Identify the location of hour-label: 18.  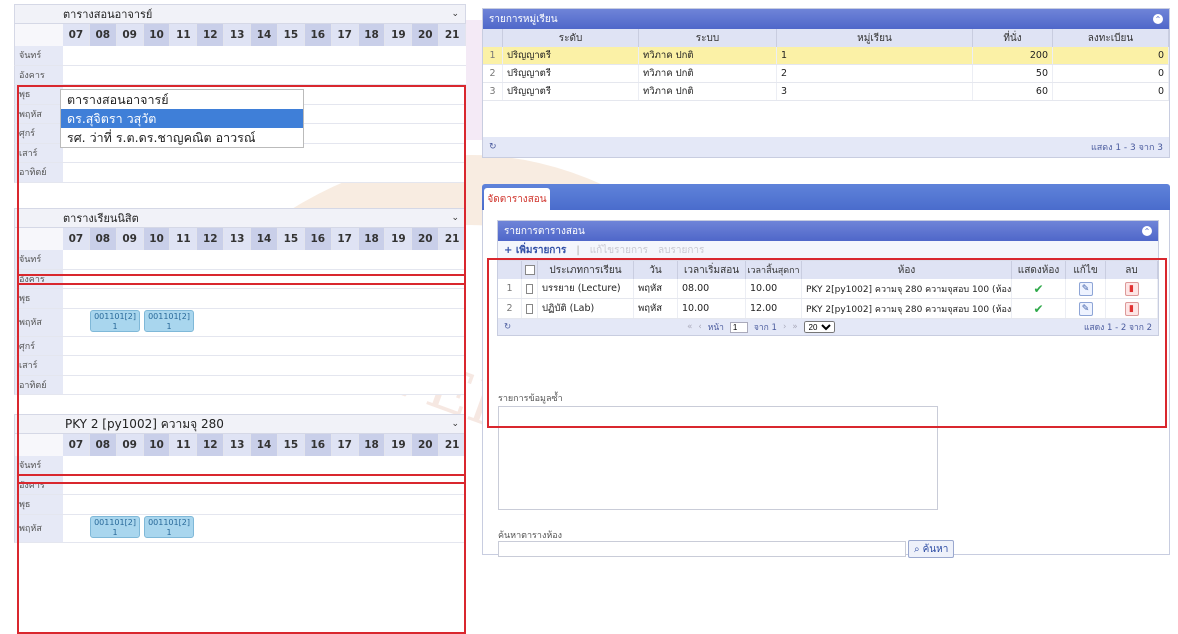
(372, 35).